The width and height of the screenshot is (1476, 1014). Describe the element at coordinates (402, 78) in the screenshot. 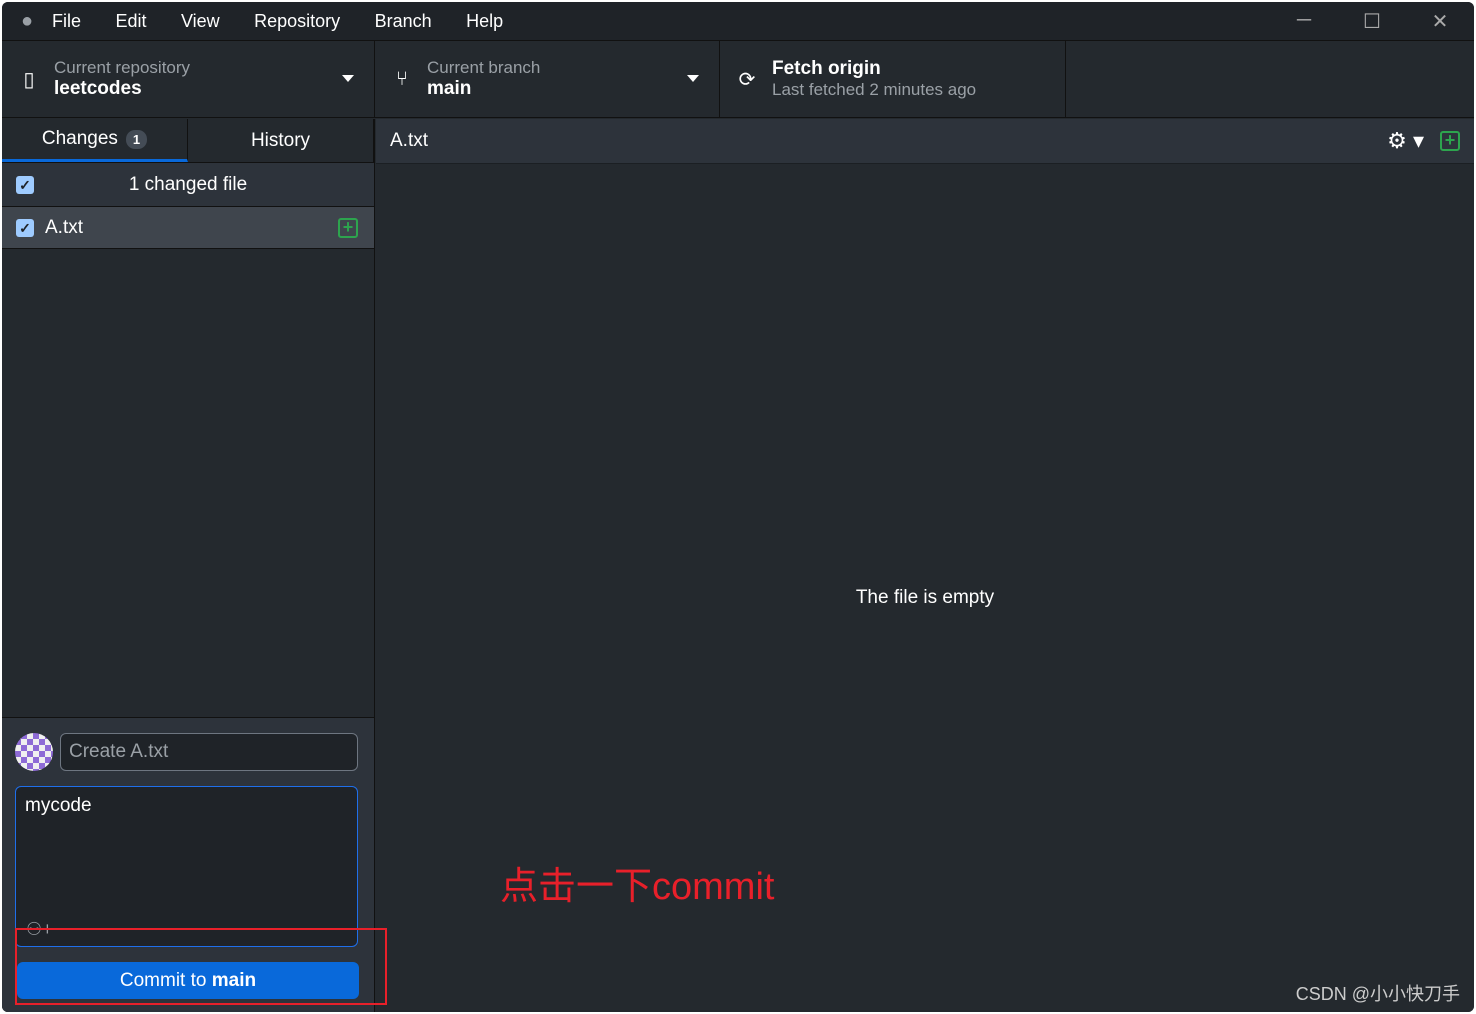

I see `branch-icon: ⑂` at that location.